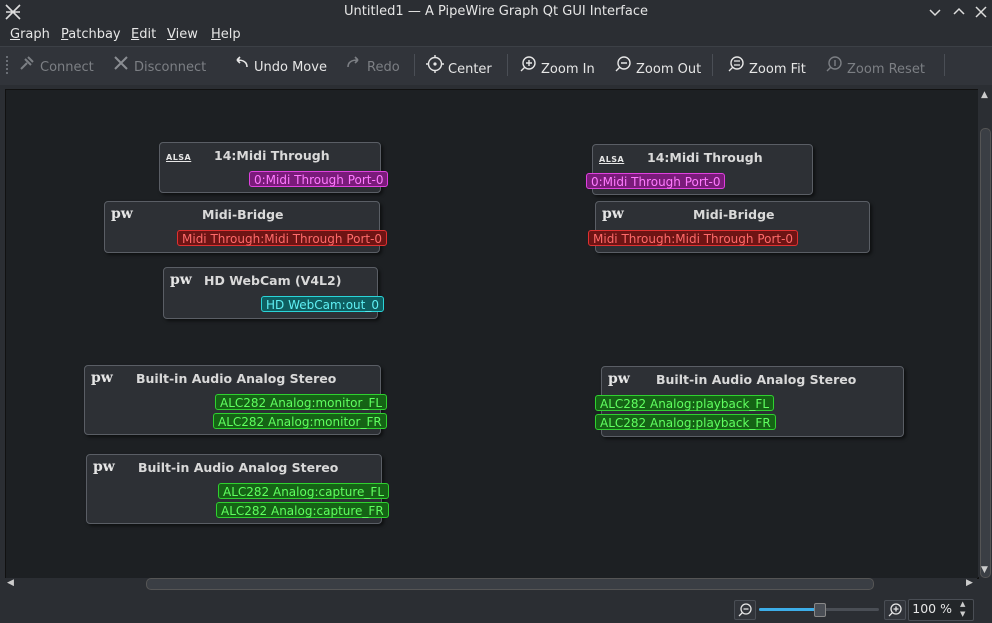 This screenshot has width=992, height=623. I want to click on scroll-up-icon: ▲, so click(984, 95).